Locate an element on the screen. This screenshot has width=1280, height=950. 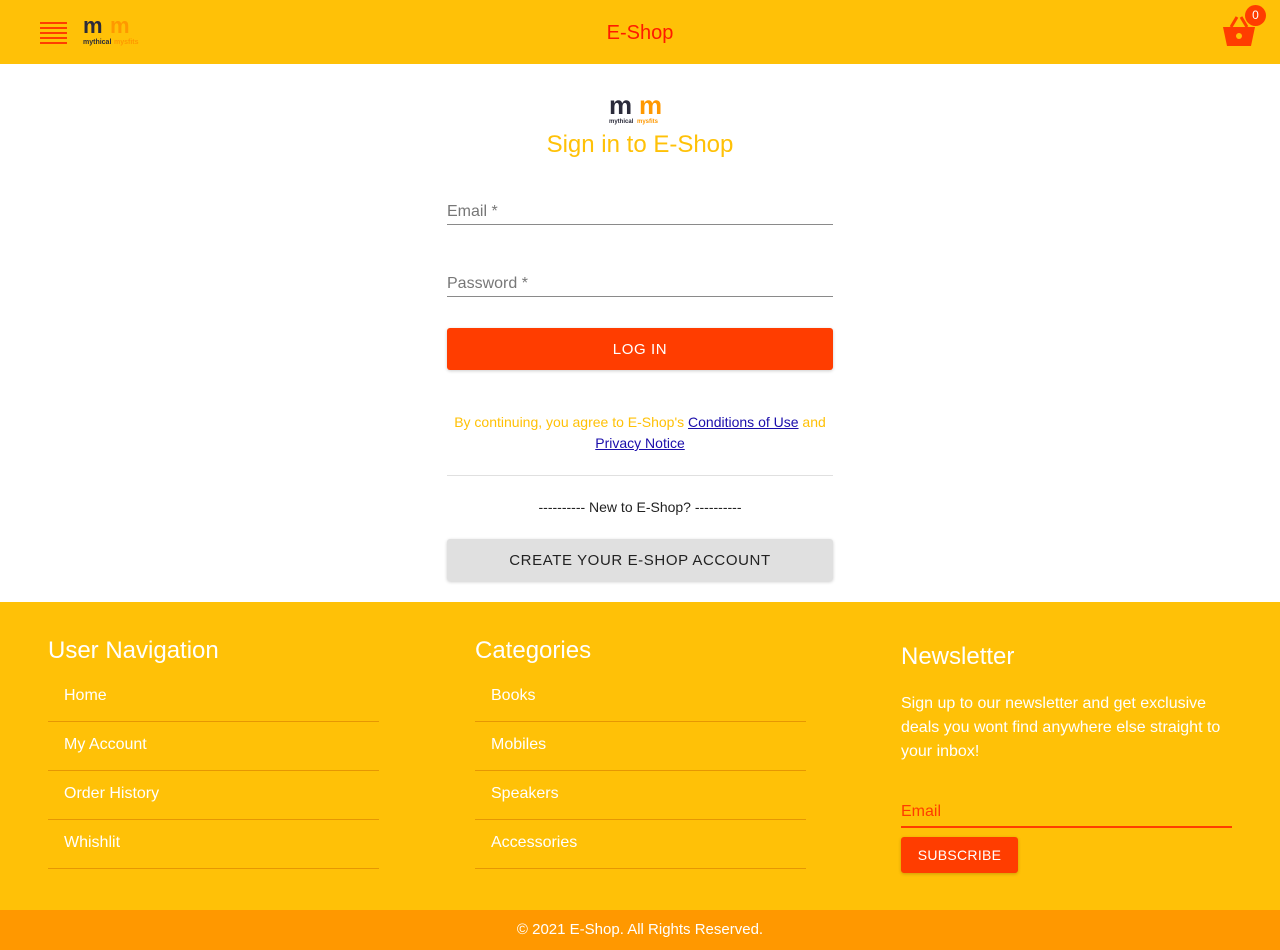
list-item: Home is located at coordinates (213, 697).